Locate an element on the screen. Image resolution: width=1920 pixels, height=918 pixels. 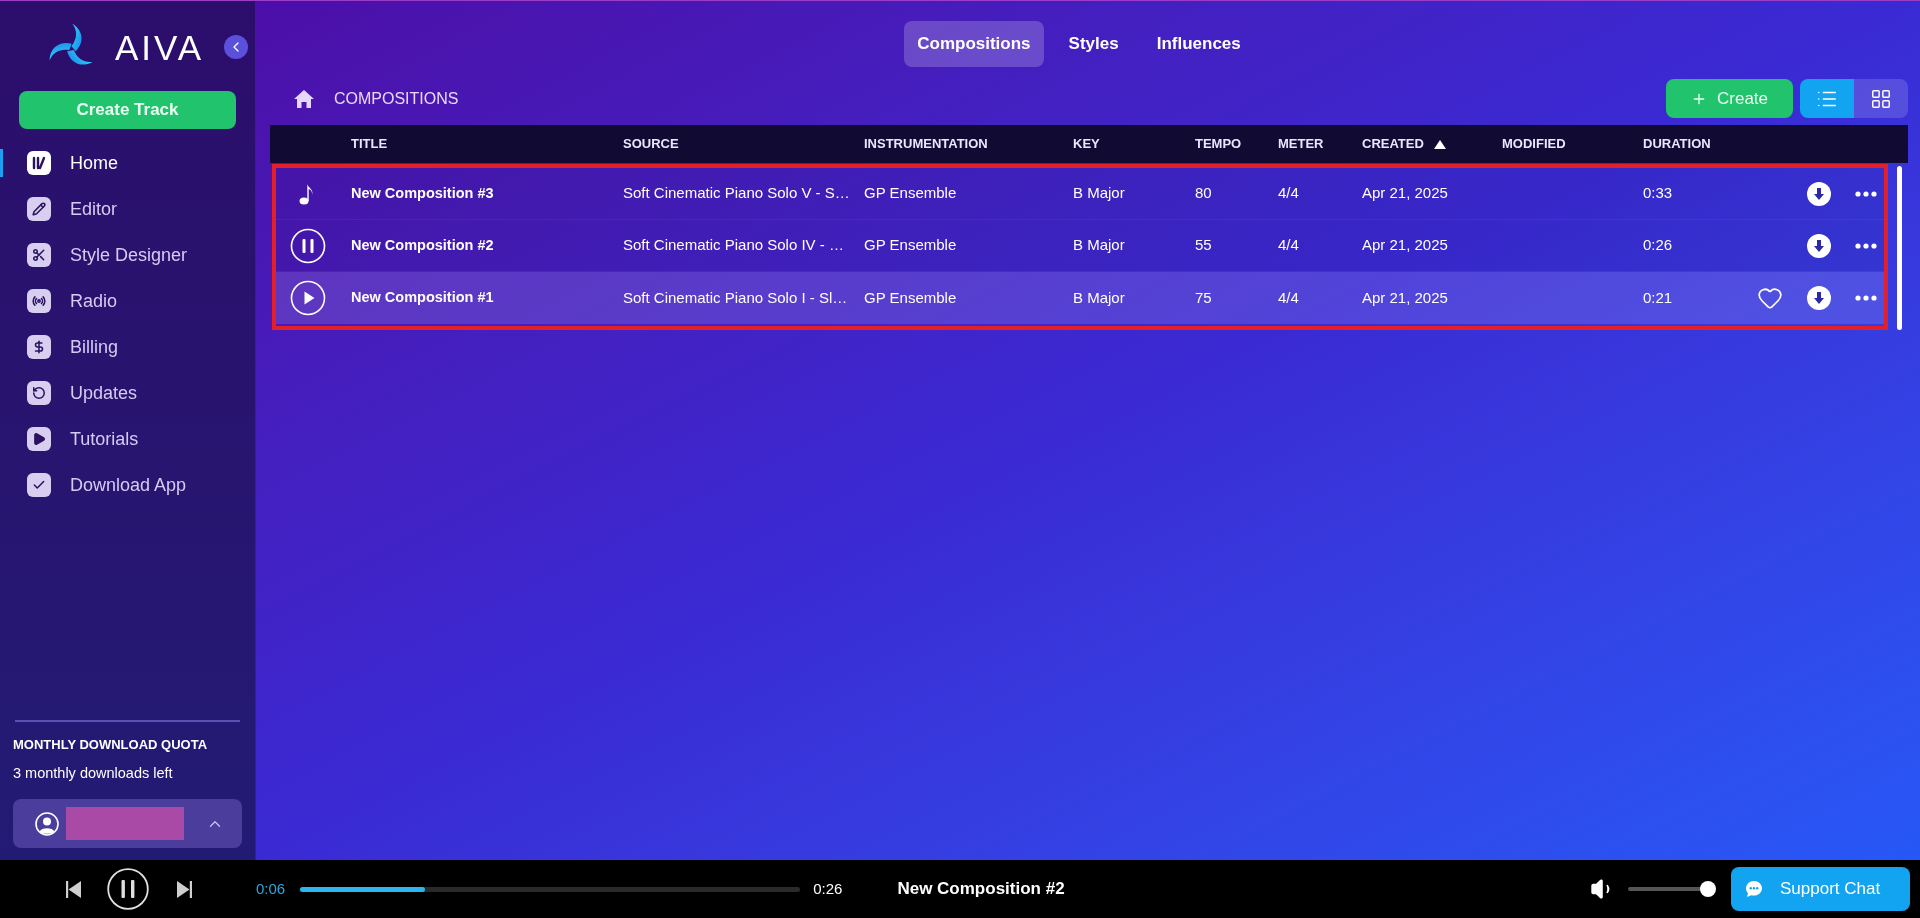
broadcast-icon is located at coordinates (39, 301).